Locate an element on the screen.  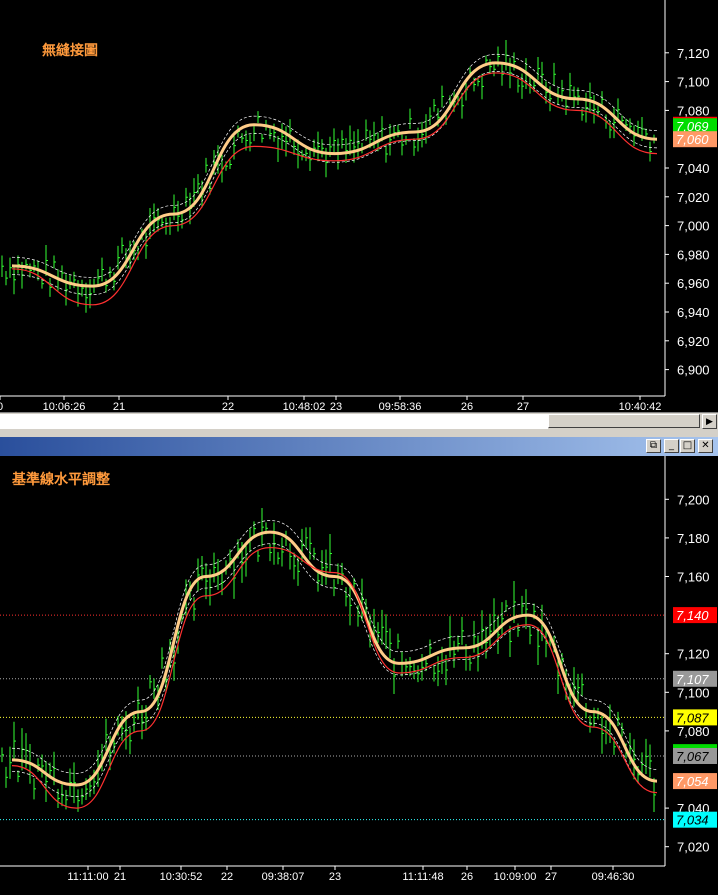
top-chart-title: 無縫接圖 is located at coordinates (70, 51).